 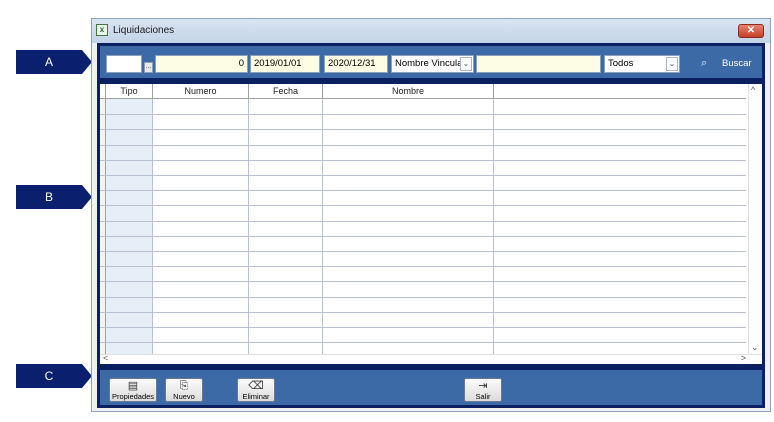 What do you see at coordinates (105, 358) in the screenshot?
I see `scroll-left-icon: <` at bounding box center [105, 358].